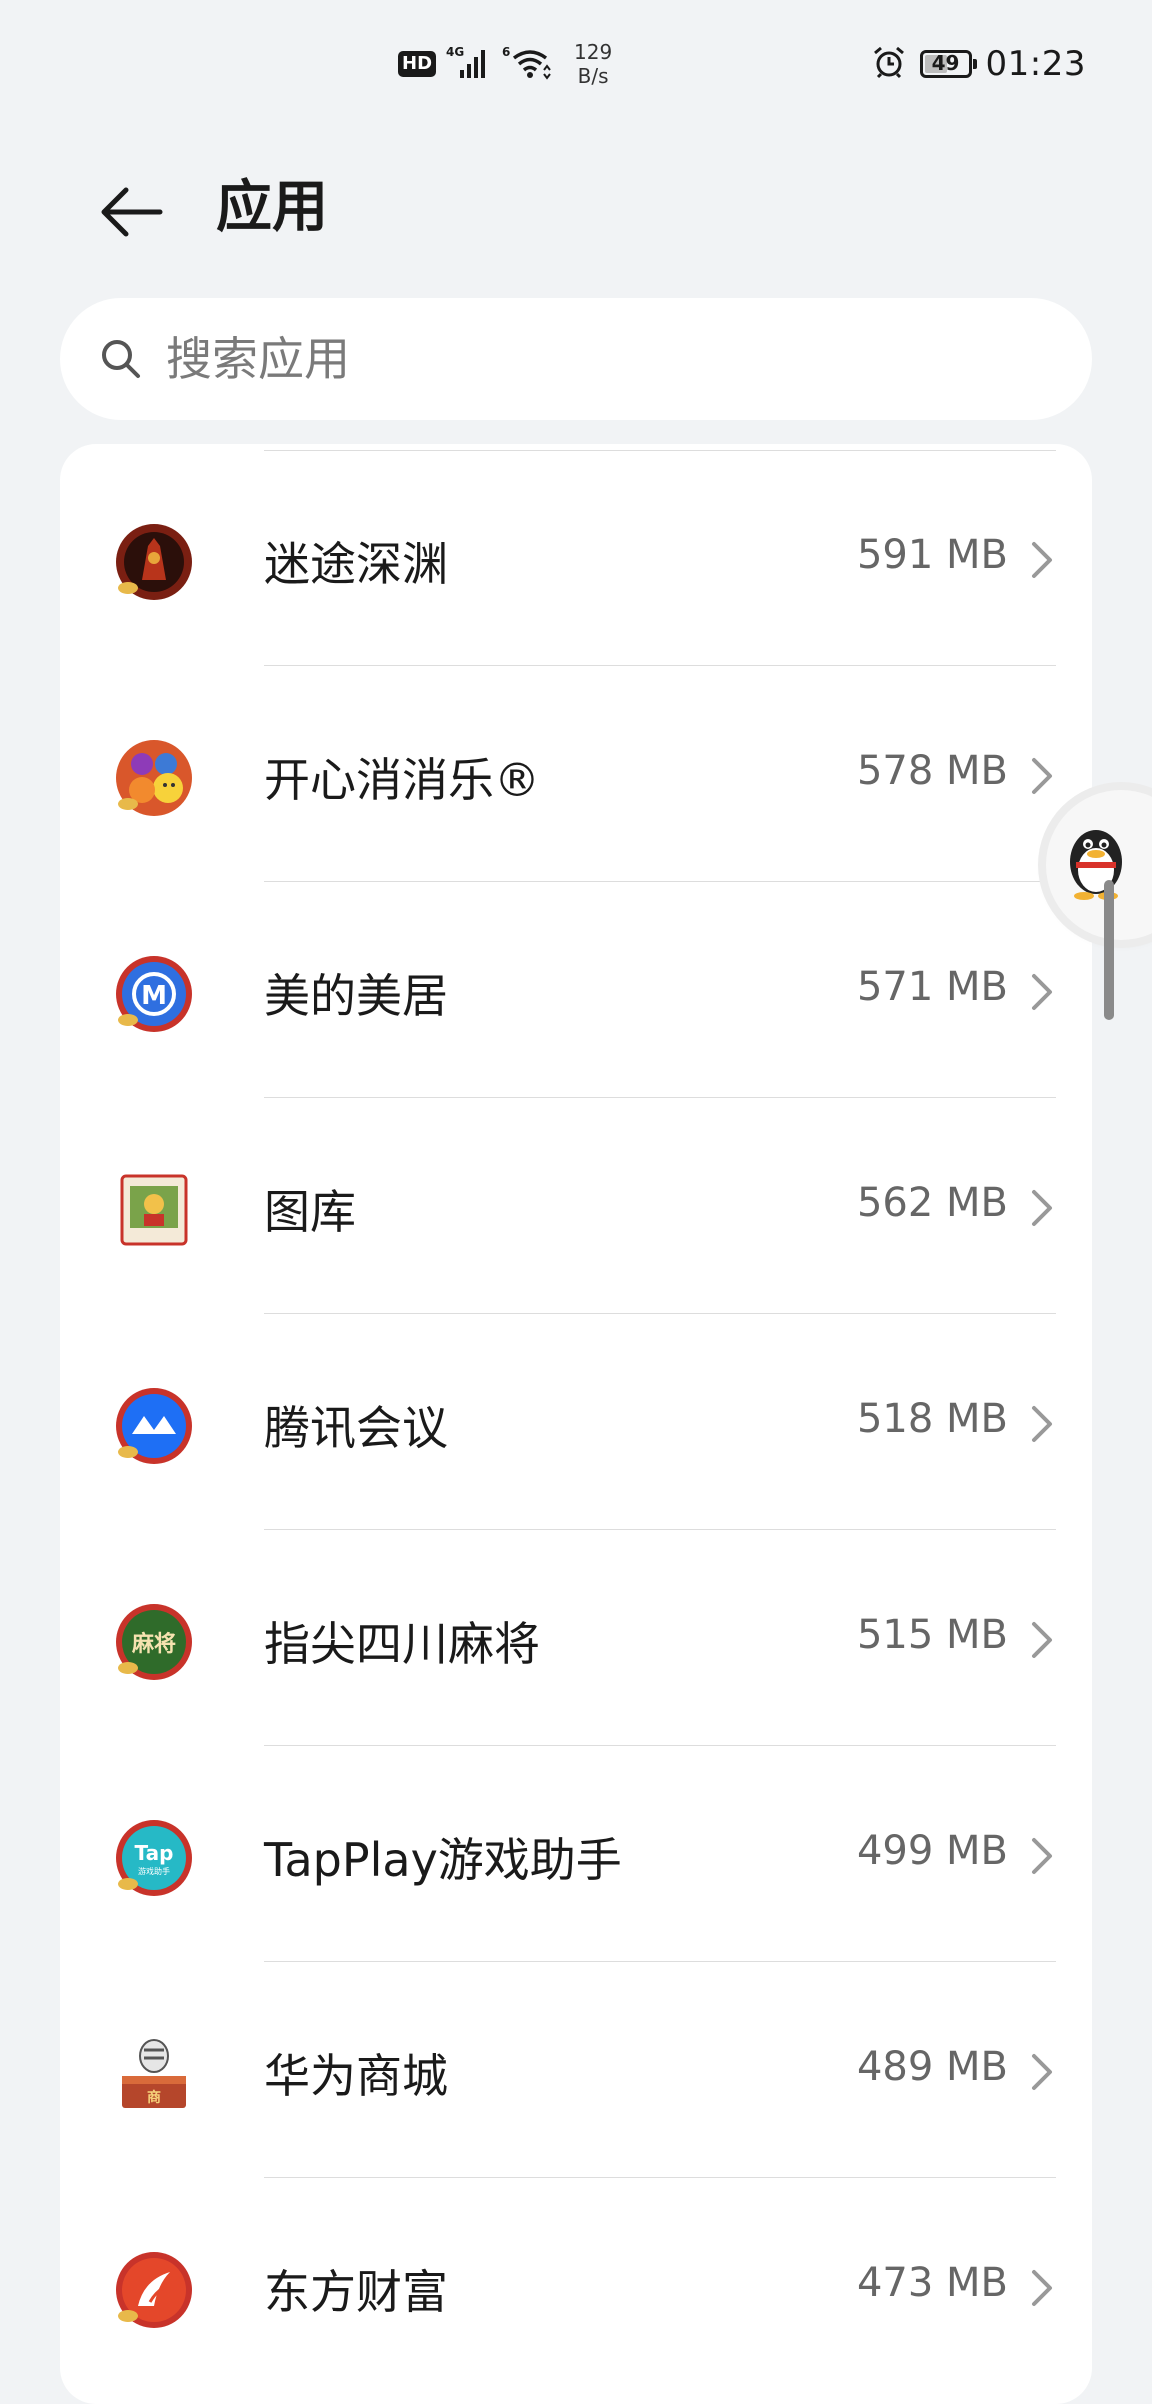 The image size is (1152, 2404). I want to click on list-item: M 美的美居 571 MB, so click(576, 990).